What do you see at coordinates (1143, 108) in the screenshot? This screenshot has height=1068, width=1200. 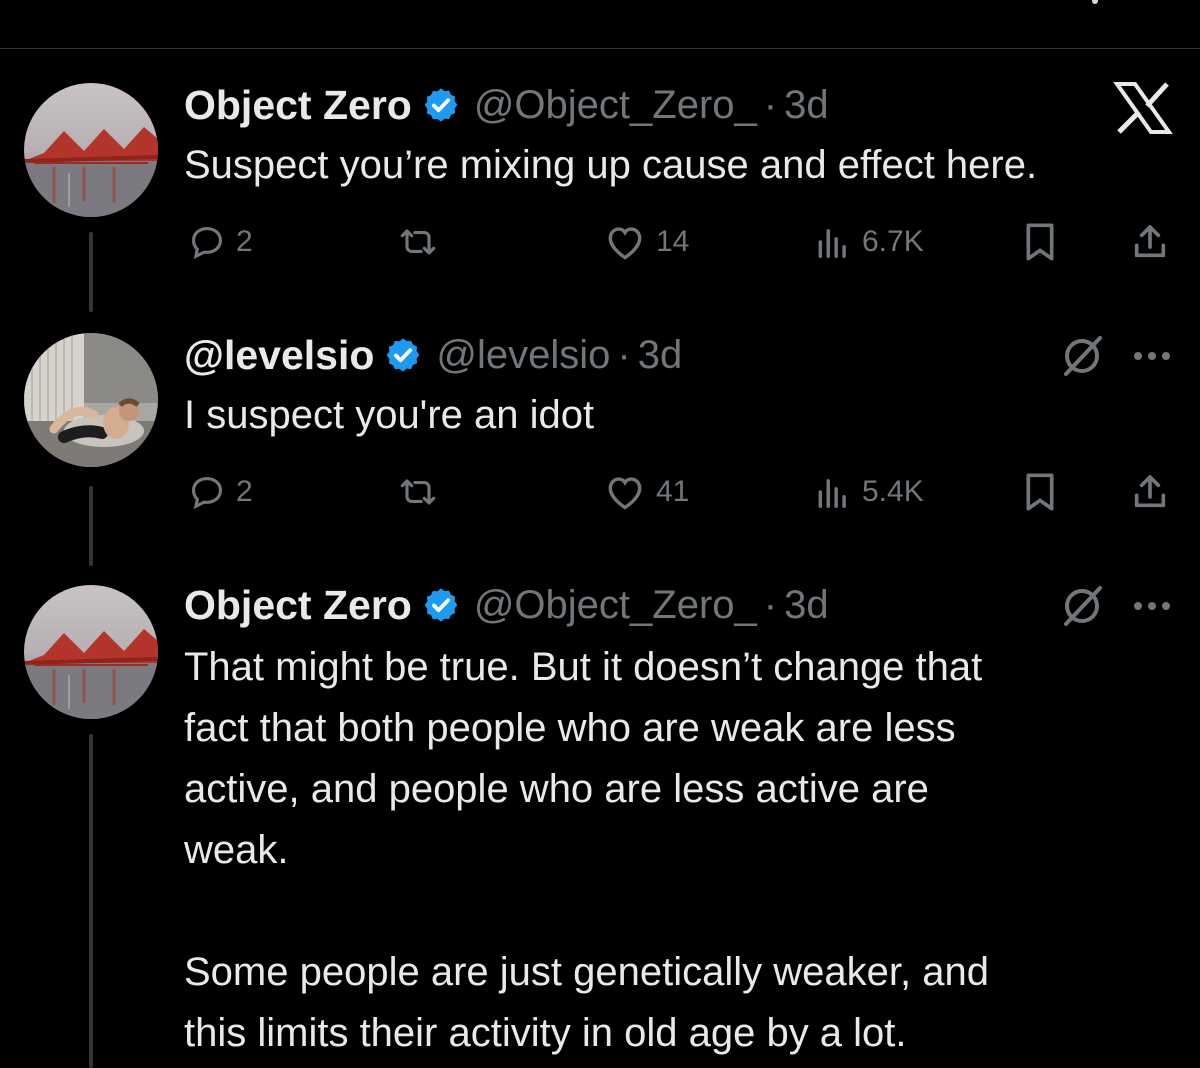 I see `x-logo-icon` at bounding box center [1143, 108].